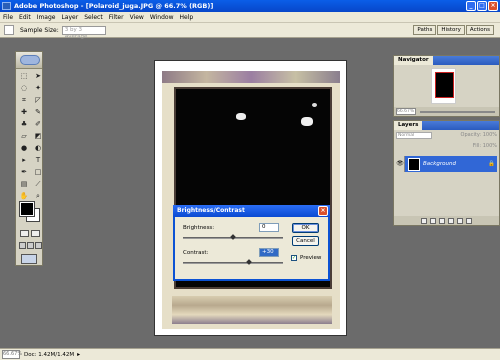 Image resolution: width=500 pixels, height=360 pixels. What do you see at coordinates (424, 220) in the screenshot?
I see `layer-style-icon` at bounding box center [424, 220].